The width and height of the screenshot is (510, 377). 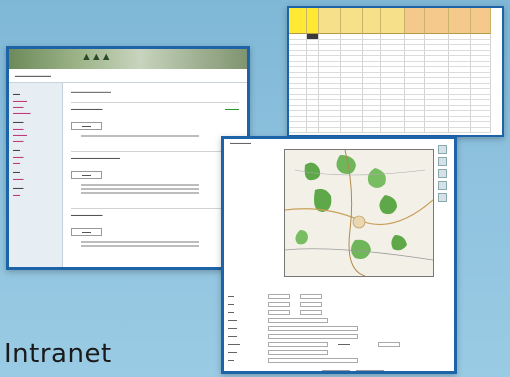 I want to click on zoom-out-icon, so click(x=442, y=161).